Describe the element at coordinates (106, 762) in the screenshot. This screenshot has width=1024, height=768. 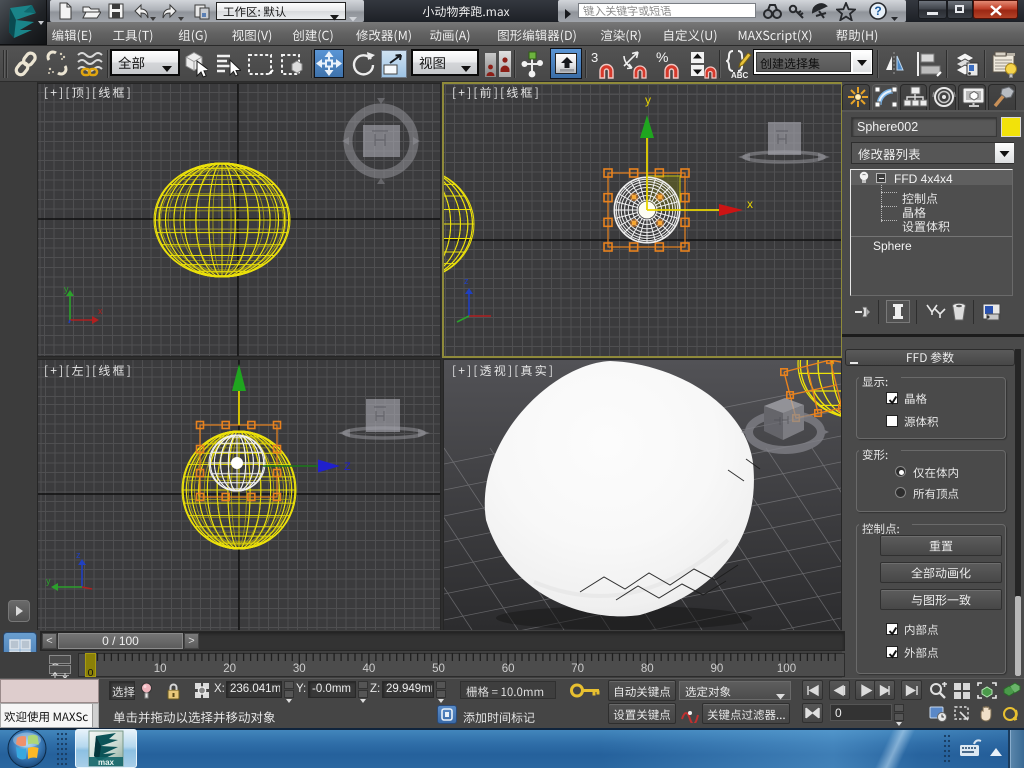
I see `svg-text: max` at that location.